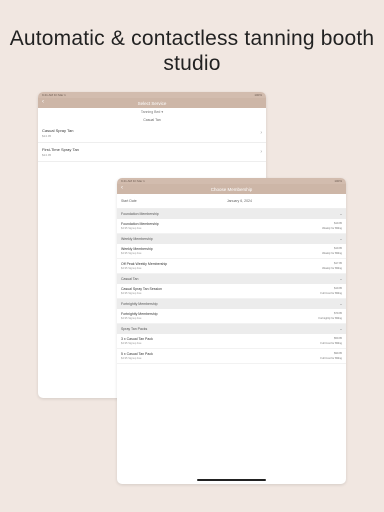 Image resolution: width=384 pixels, height=512 pixels. I want to click on start-date-value: January 6, 2024, so click(239, 201).